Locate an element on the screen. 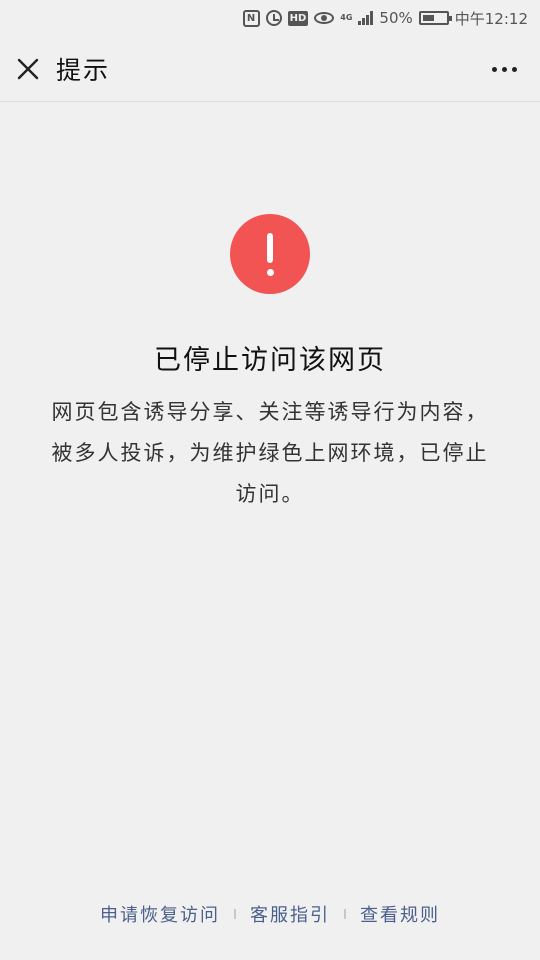 Image resolution: width=540 pixels, height=960 pixels. eye-comfort-icon is located at coordinates (324, 18).